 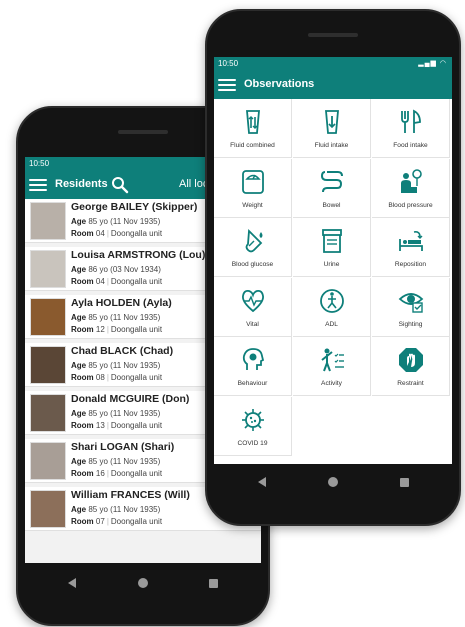 What do you see at coordinates (120, 185) in the screenshot?
I see `search-icon` at bounding box center [120, 185].